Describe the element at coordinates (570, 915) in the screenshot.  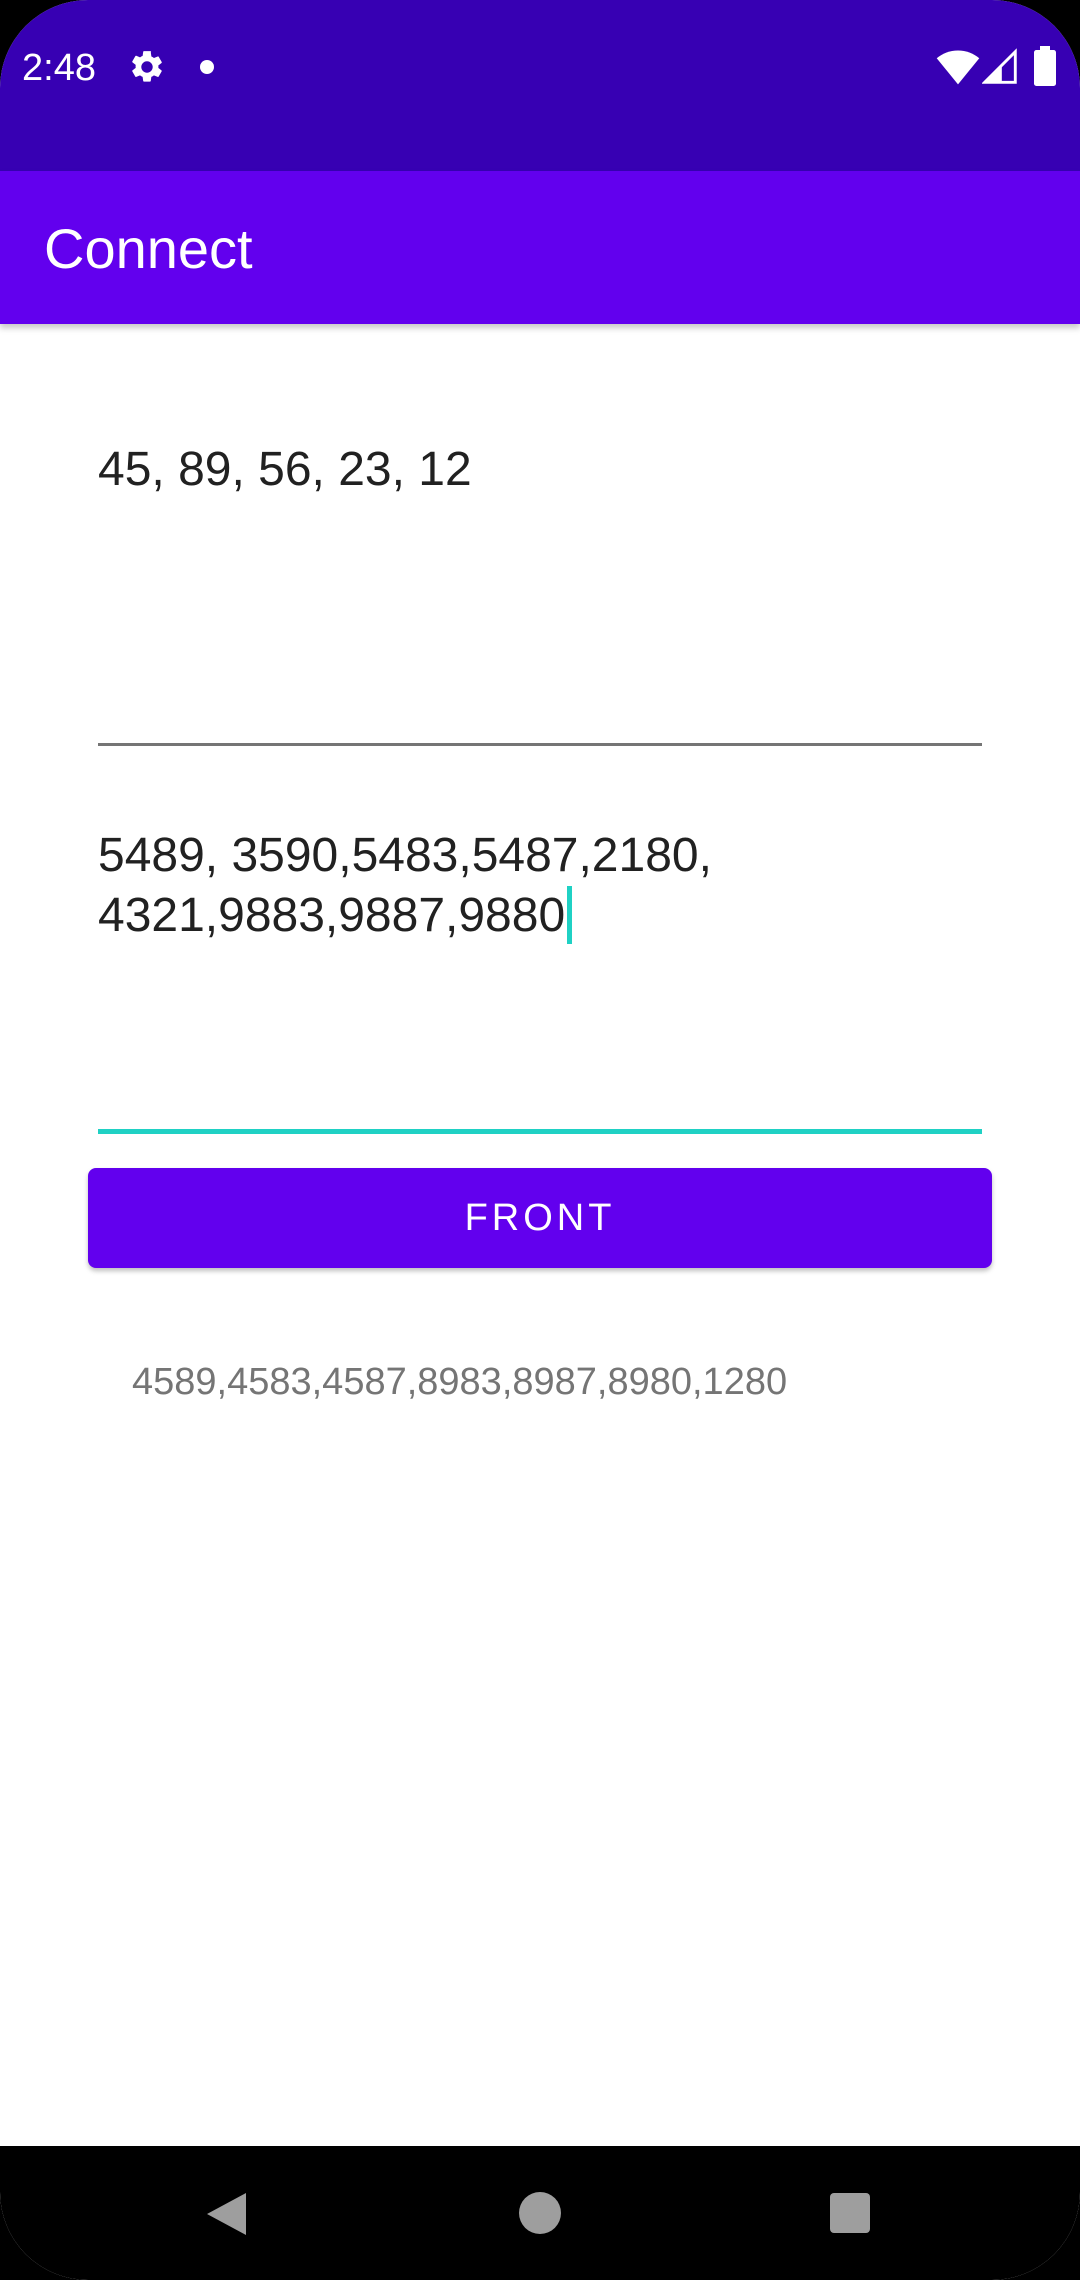
I see `text-cursor` at that location.